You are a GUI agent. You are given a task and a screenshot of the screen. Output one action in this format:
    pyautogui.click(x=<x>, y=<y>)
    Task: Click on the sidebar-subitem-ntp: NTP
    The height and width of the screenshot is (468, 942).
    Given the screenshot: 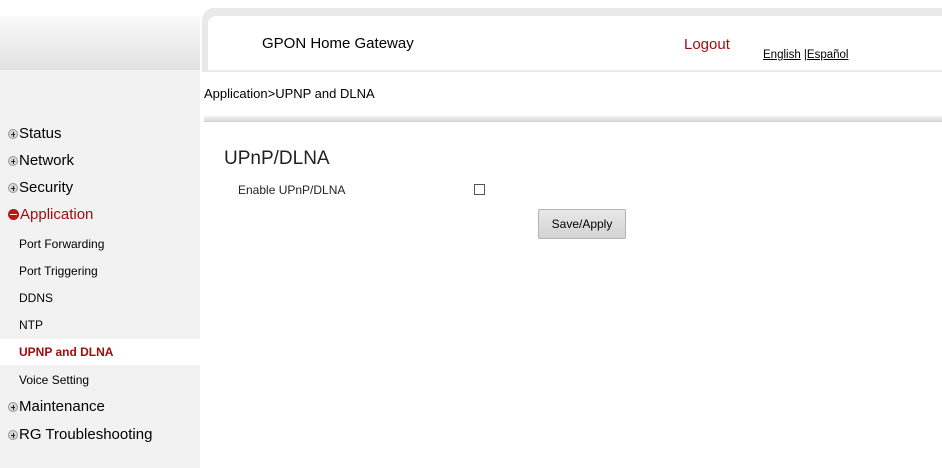 What is the action you would take?
    pyautogui.click(x=100, y=325)
    